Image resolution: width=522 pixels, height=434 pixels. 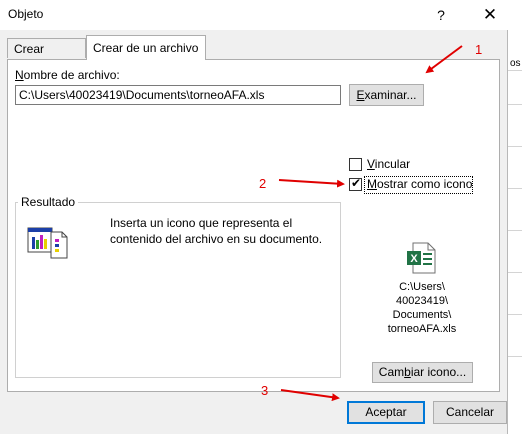 I want to click on excel-file-icon: X, so click(x=421, y=258).